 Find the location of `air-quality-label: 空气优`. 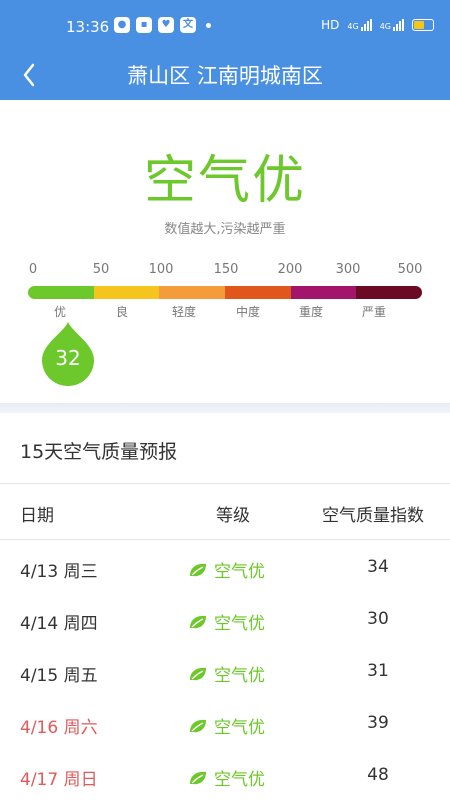

air-quality-label: 空气优 is located at coordinates (224, 181).